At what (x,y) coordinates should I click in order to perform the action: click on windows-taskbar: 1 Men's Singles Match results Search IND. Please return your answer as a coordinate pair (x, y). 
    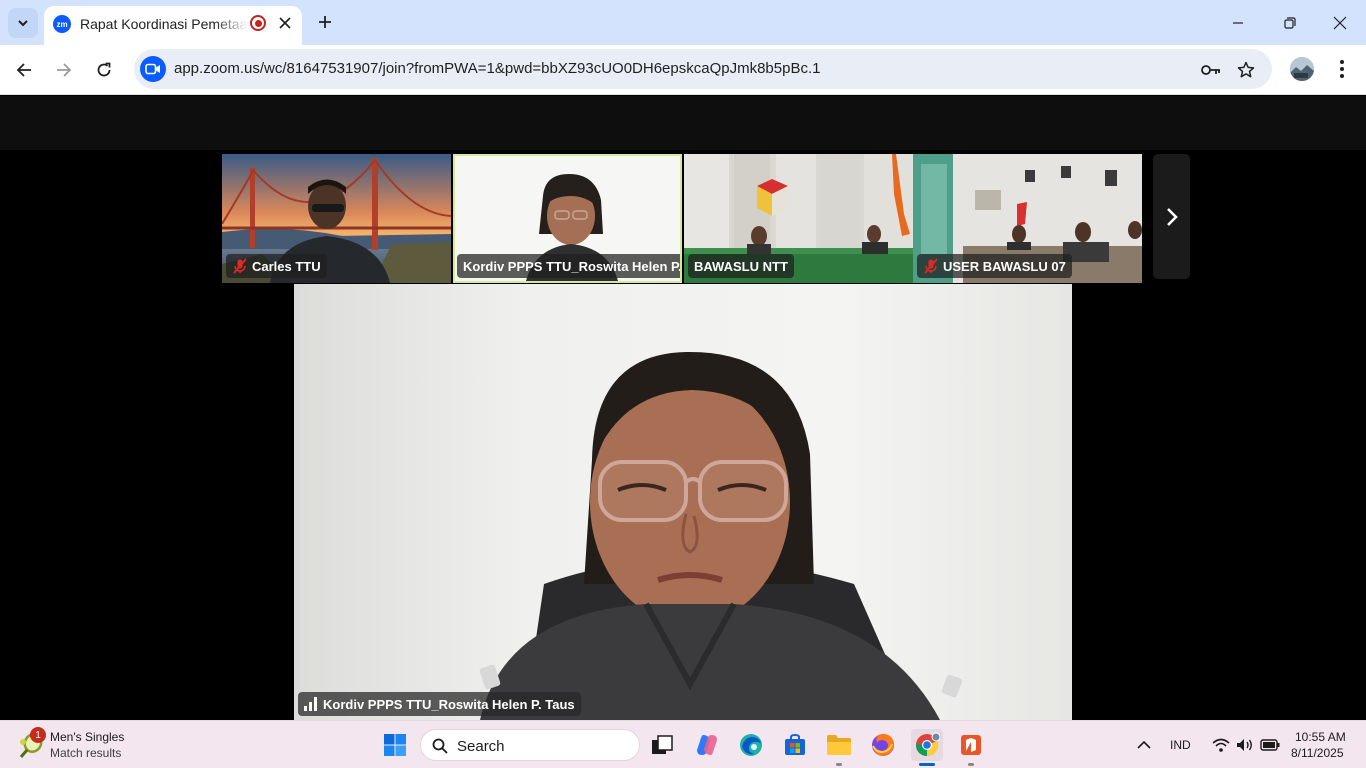
    Looking at the image, I should click on (683, 744).